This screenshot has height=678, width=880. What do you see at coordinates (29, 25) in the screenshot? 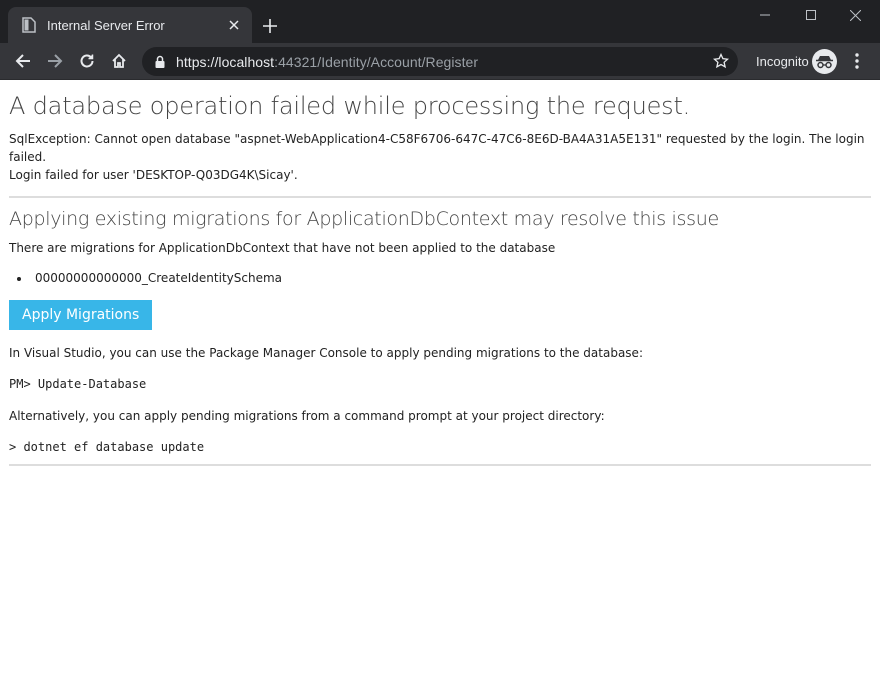
I see `page-icon` at bounding box center [29, 25].